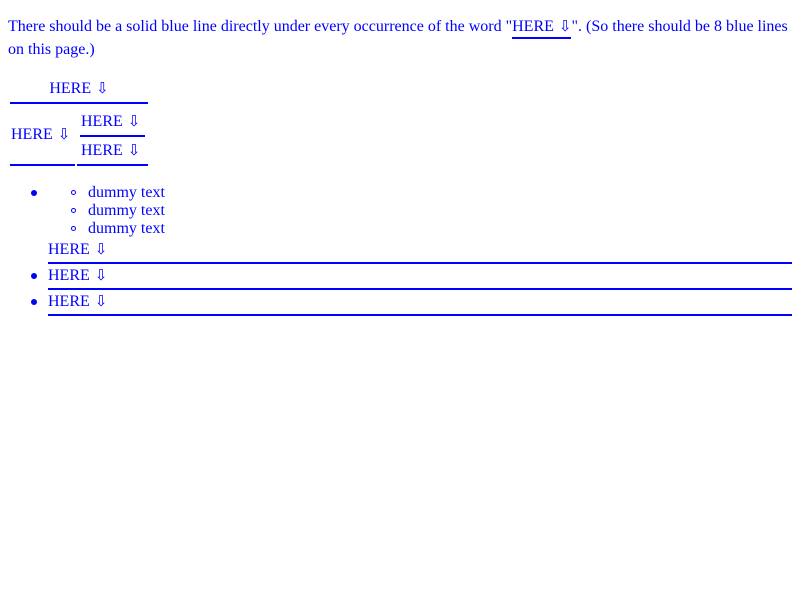 Image resolution: width=800 pixels, height=600 pixels. I want to click on intro-here: HERE ⇩, so click(542, 27).